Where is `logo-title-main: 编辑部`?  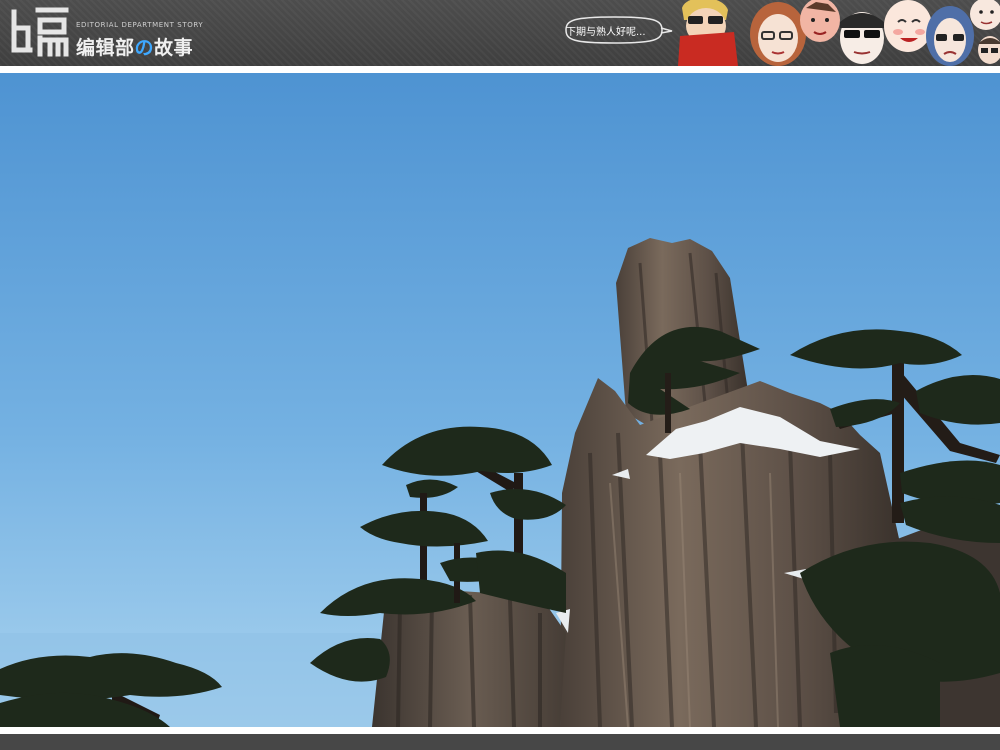 logo-title-main: 编辑部 is located at coordinates (105, 48).